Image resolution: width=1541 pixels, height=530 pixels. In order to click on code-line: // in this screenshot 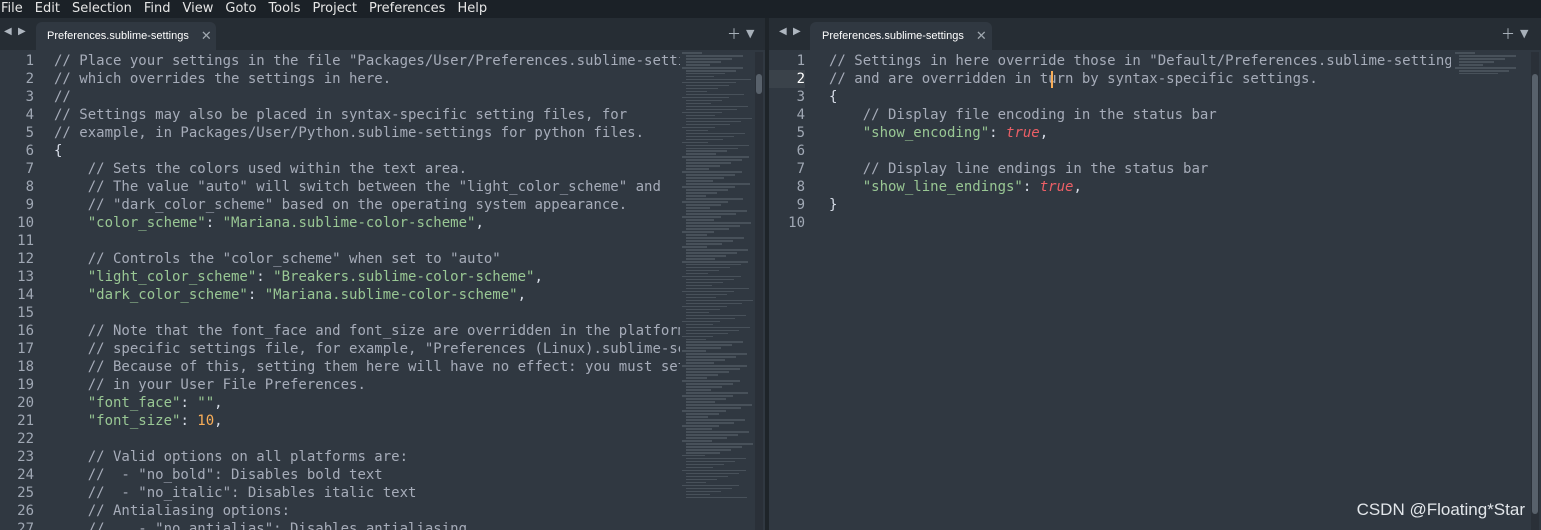, I will do `click(367, 97)`.